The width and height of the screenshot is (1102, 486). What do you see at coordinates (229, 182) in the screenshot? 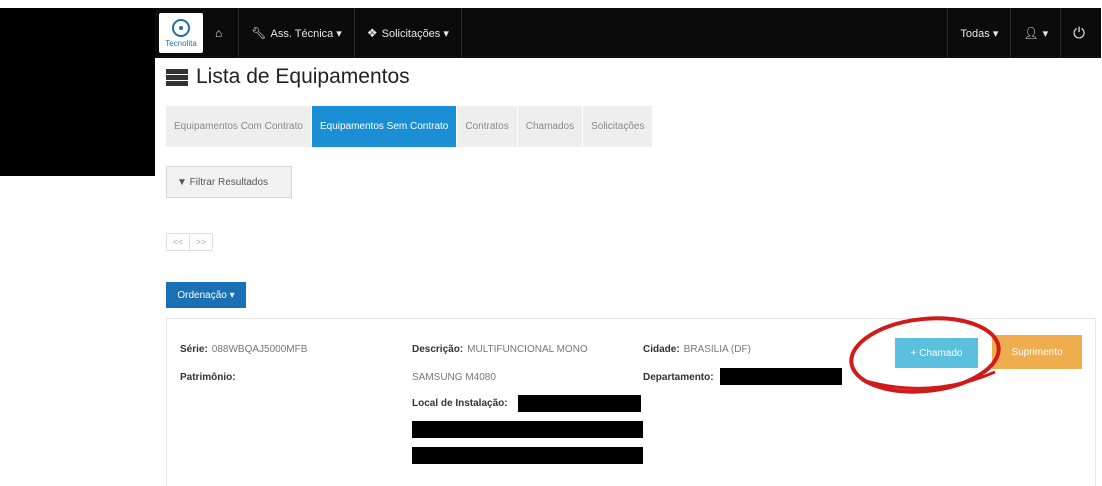
I see `filter-results-button: ▼ Filtrar Resultados` at bounding box center [229, 182].